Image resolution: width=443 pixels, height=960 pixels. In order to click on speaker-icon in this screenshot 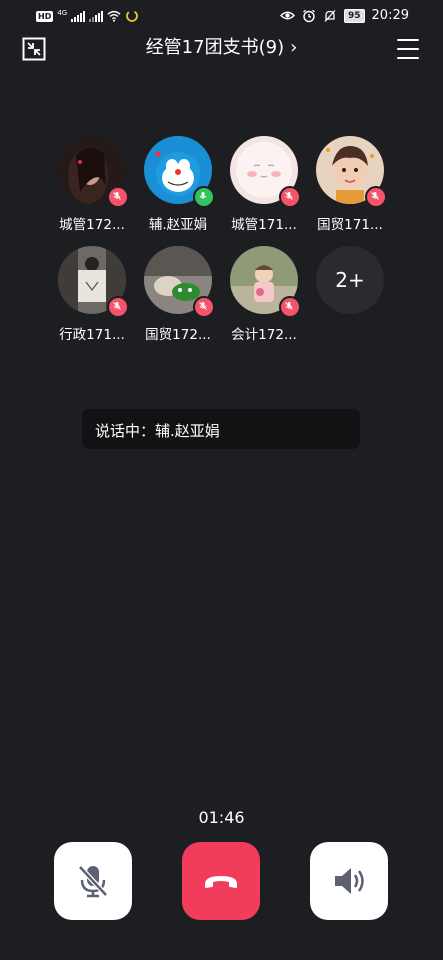, I will do `click(349, 881)`.